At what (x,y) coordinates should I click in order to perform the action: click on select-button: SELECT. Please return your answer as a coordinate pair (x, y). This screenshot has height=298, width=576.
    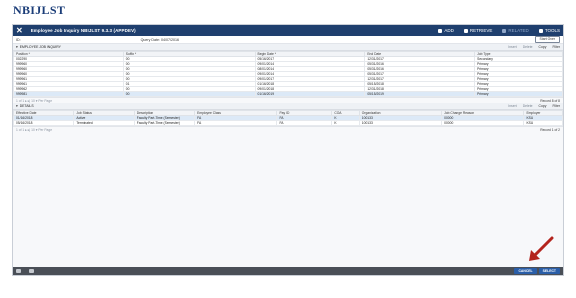
    Looking at the image, I should click on (549, 271).